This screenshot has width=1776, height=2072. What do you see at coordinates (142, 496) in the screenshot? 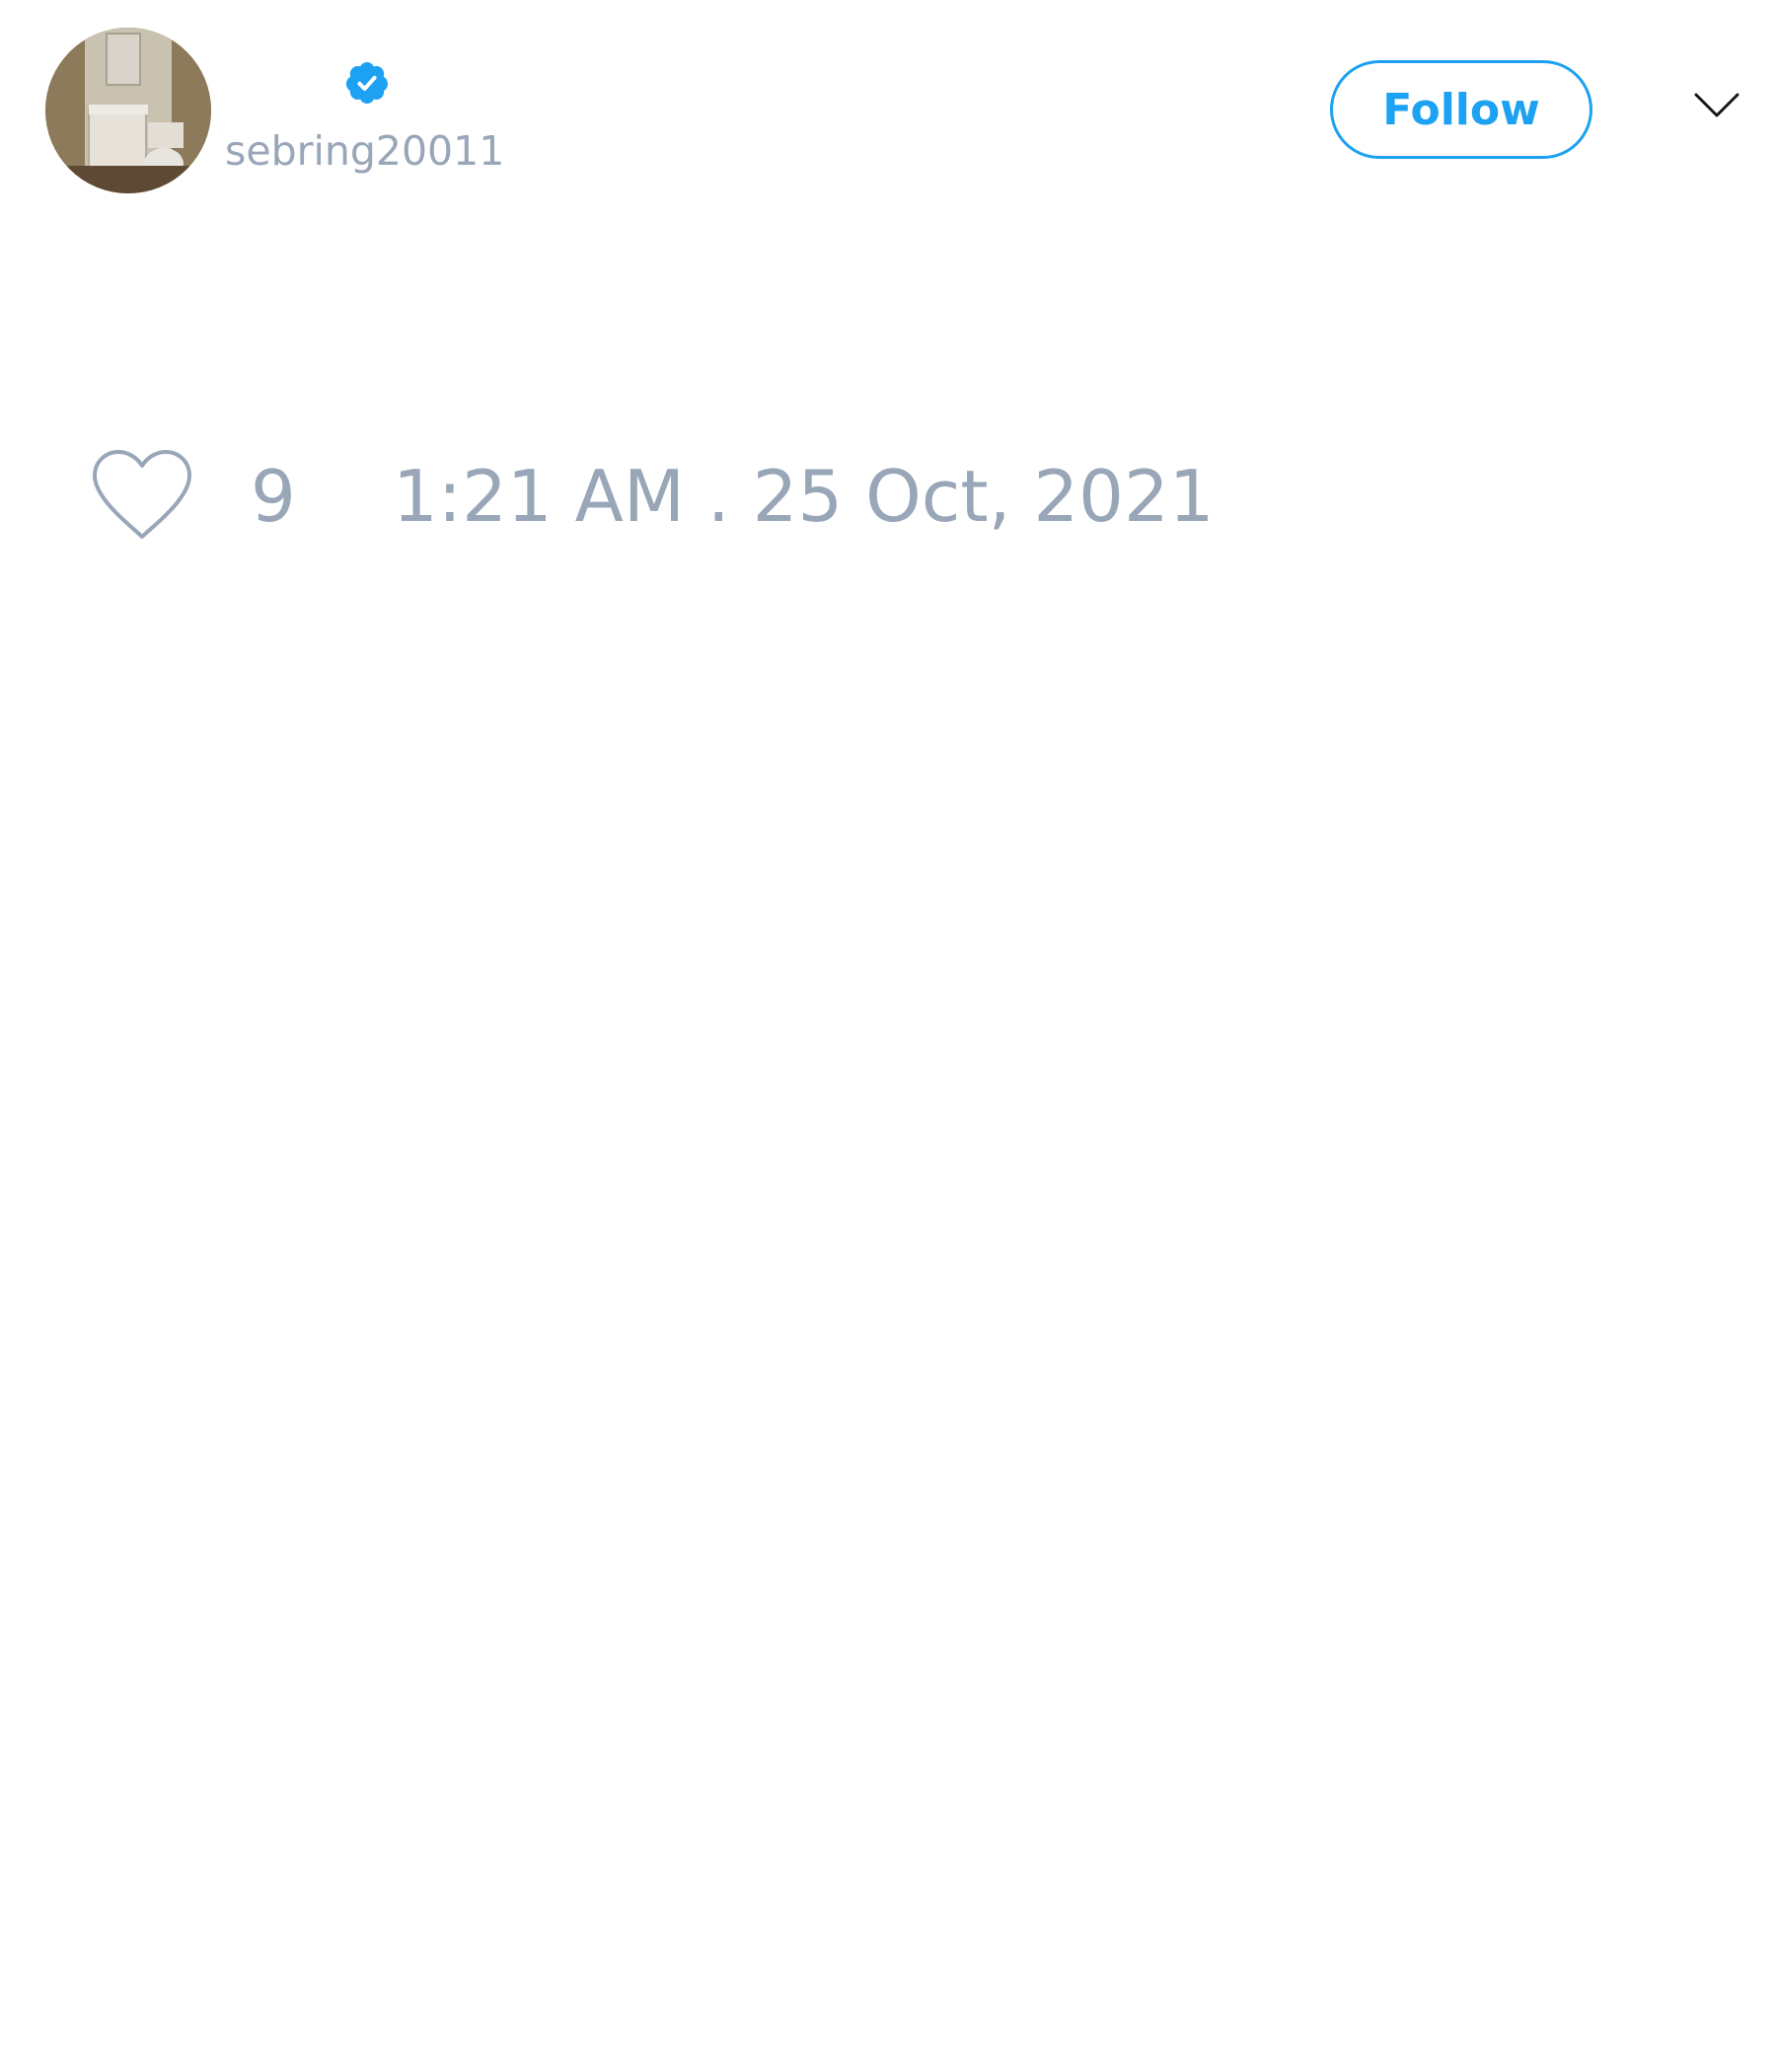
I see `heart-icon` at bounding box center [142, 496].